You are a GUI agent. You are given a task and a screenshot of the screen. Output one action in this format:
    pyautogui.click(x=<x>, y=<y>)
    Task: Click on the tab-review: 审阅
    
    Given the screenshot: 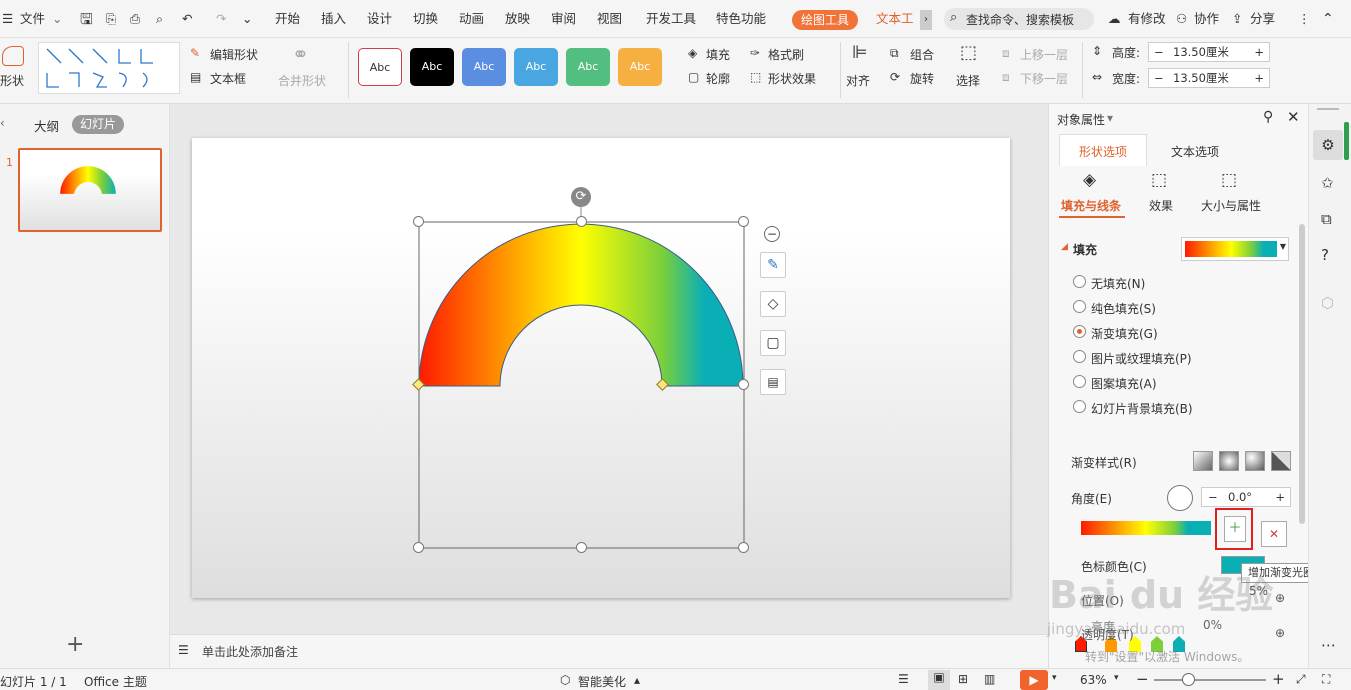 What is the action you would take?
    pyautogui.click(x=563, y=19)
    